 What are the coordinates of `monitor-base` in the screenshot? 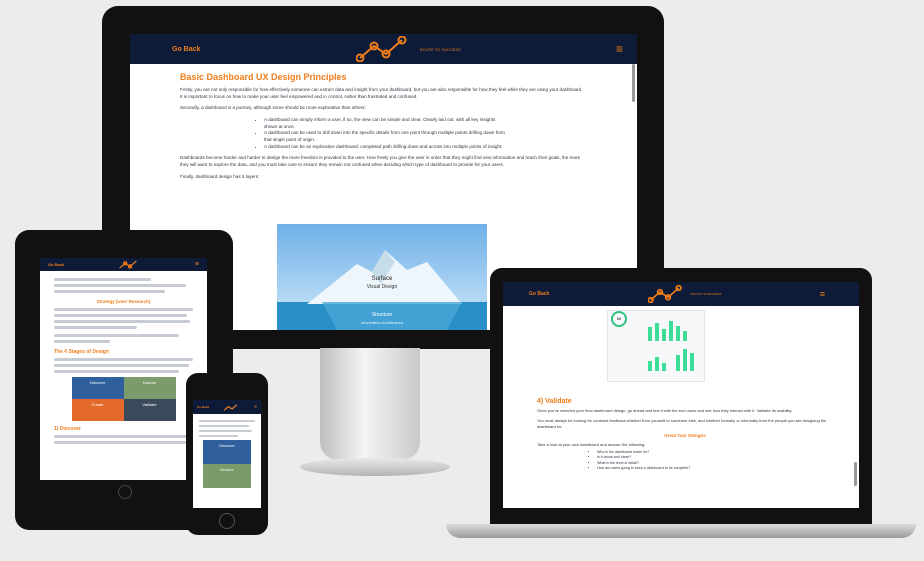 It's located at (375, 467).